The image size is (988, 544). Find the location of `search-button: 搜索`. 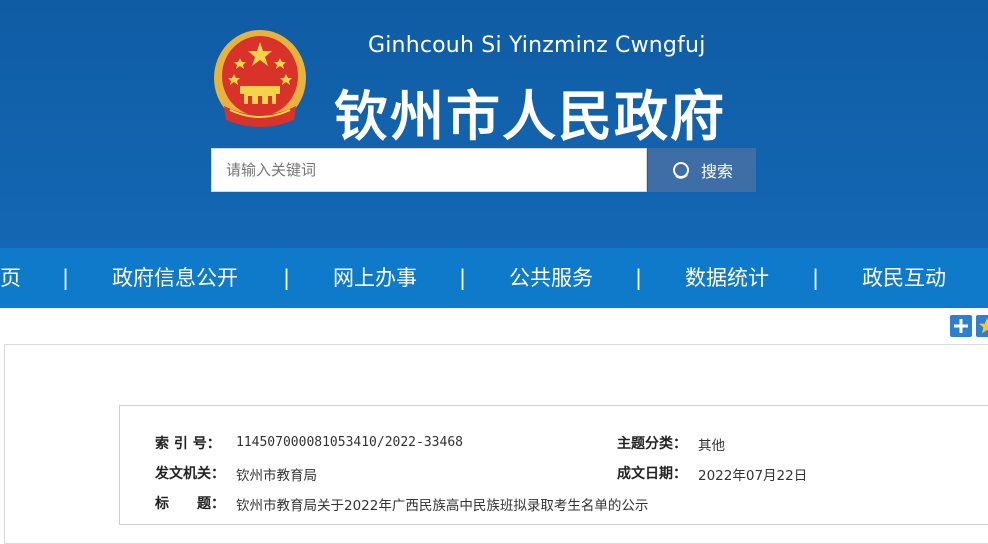

search-button: 搜索 is located at coordinates (702, 170).